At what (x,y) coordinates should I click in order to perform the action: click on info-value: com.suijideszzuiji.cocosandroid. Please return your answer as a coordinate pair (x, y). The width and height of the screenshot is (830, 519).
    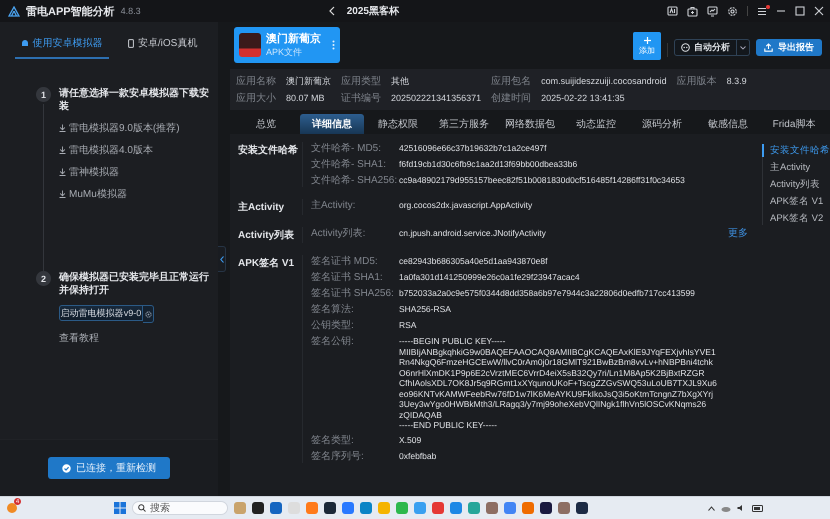
    Looking at the image, I should click on (604, 81).